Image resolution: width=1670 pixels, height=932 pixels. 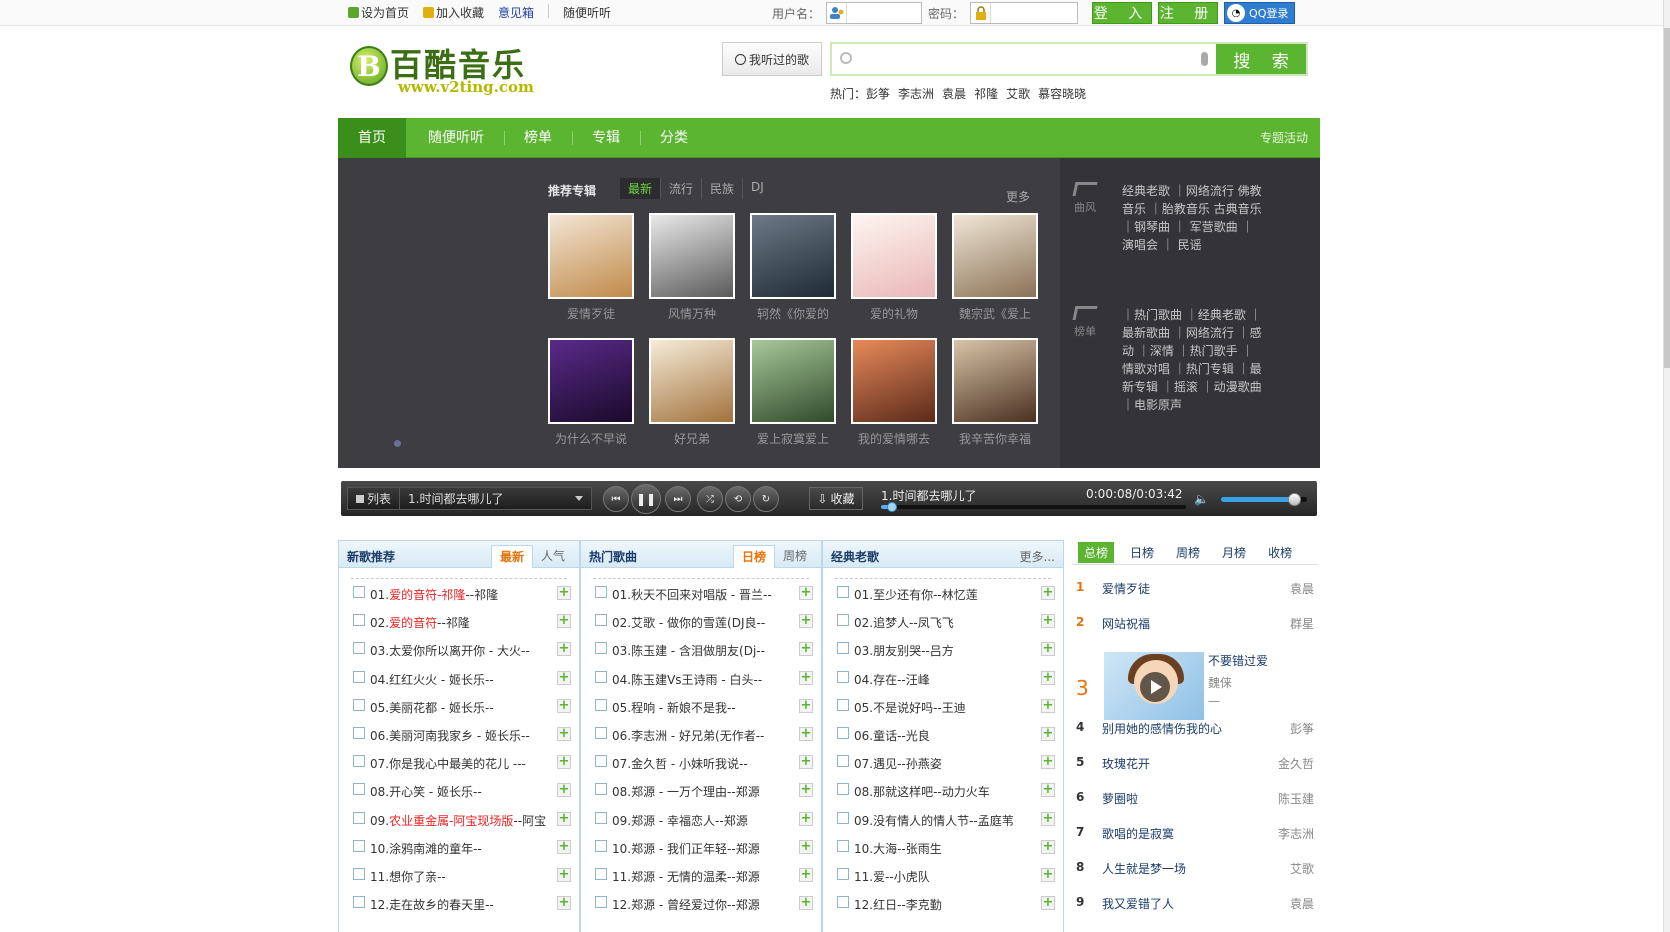 What do you see at coordinates (459, 762) in the screenshot?
I see `song-row: 07.你是我心中最美的花儿 --- +` at bounding box center [459, 762].